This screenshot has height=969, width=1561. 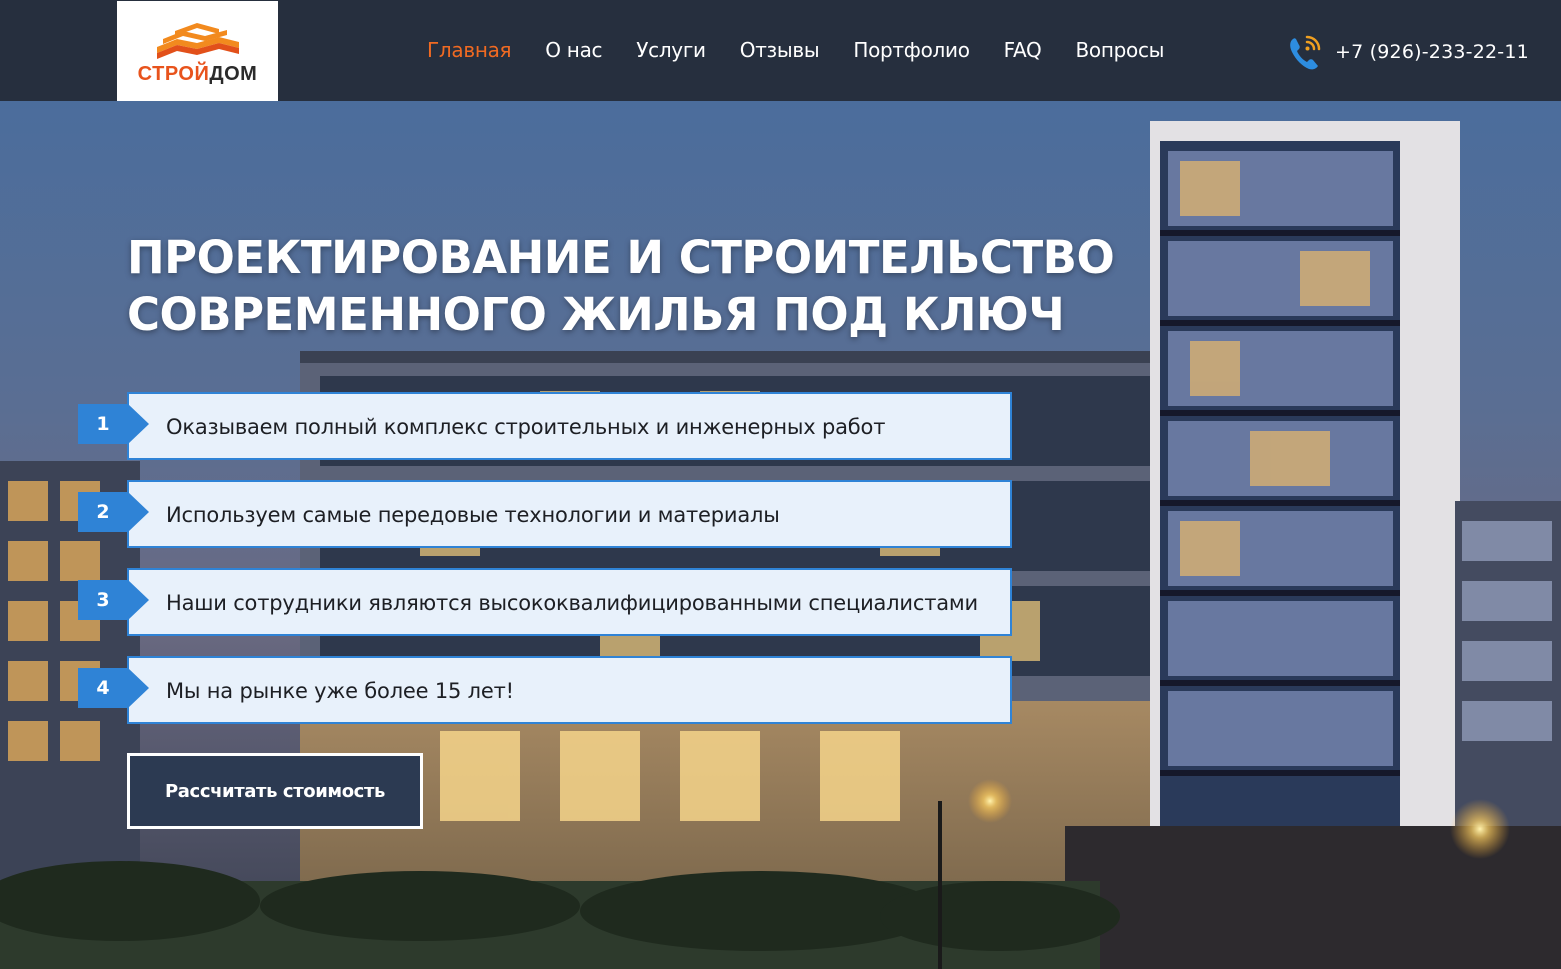 I want to click on hero-title-line1: ПРОЕКТИРОВАНИЕ И СТРОИТЕЛЬСТВО, so click(x=621, y=257).